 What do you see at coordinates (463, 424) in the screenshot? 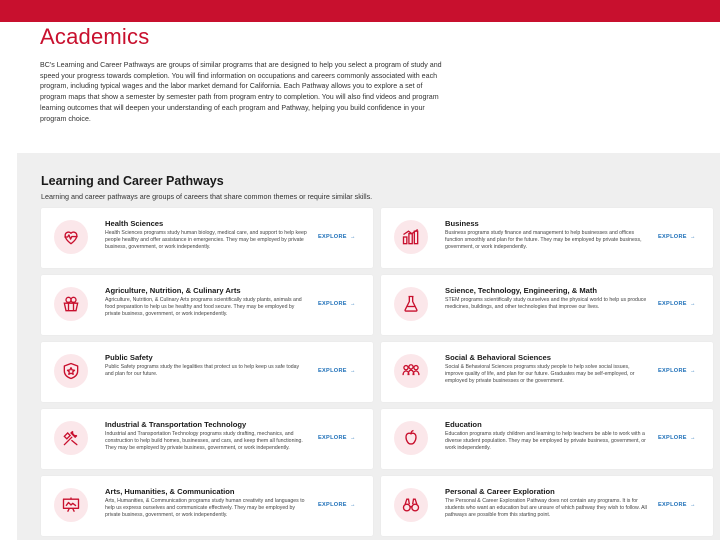
I see `card-title: Education` at bounding box center [463, 424].